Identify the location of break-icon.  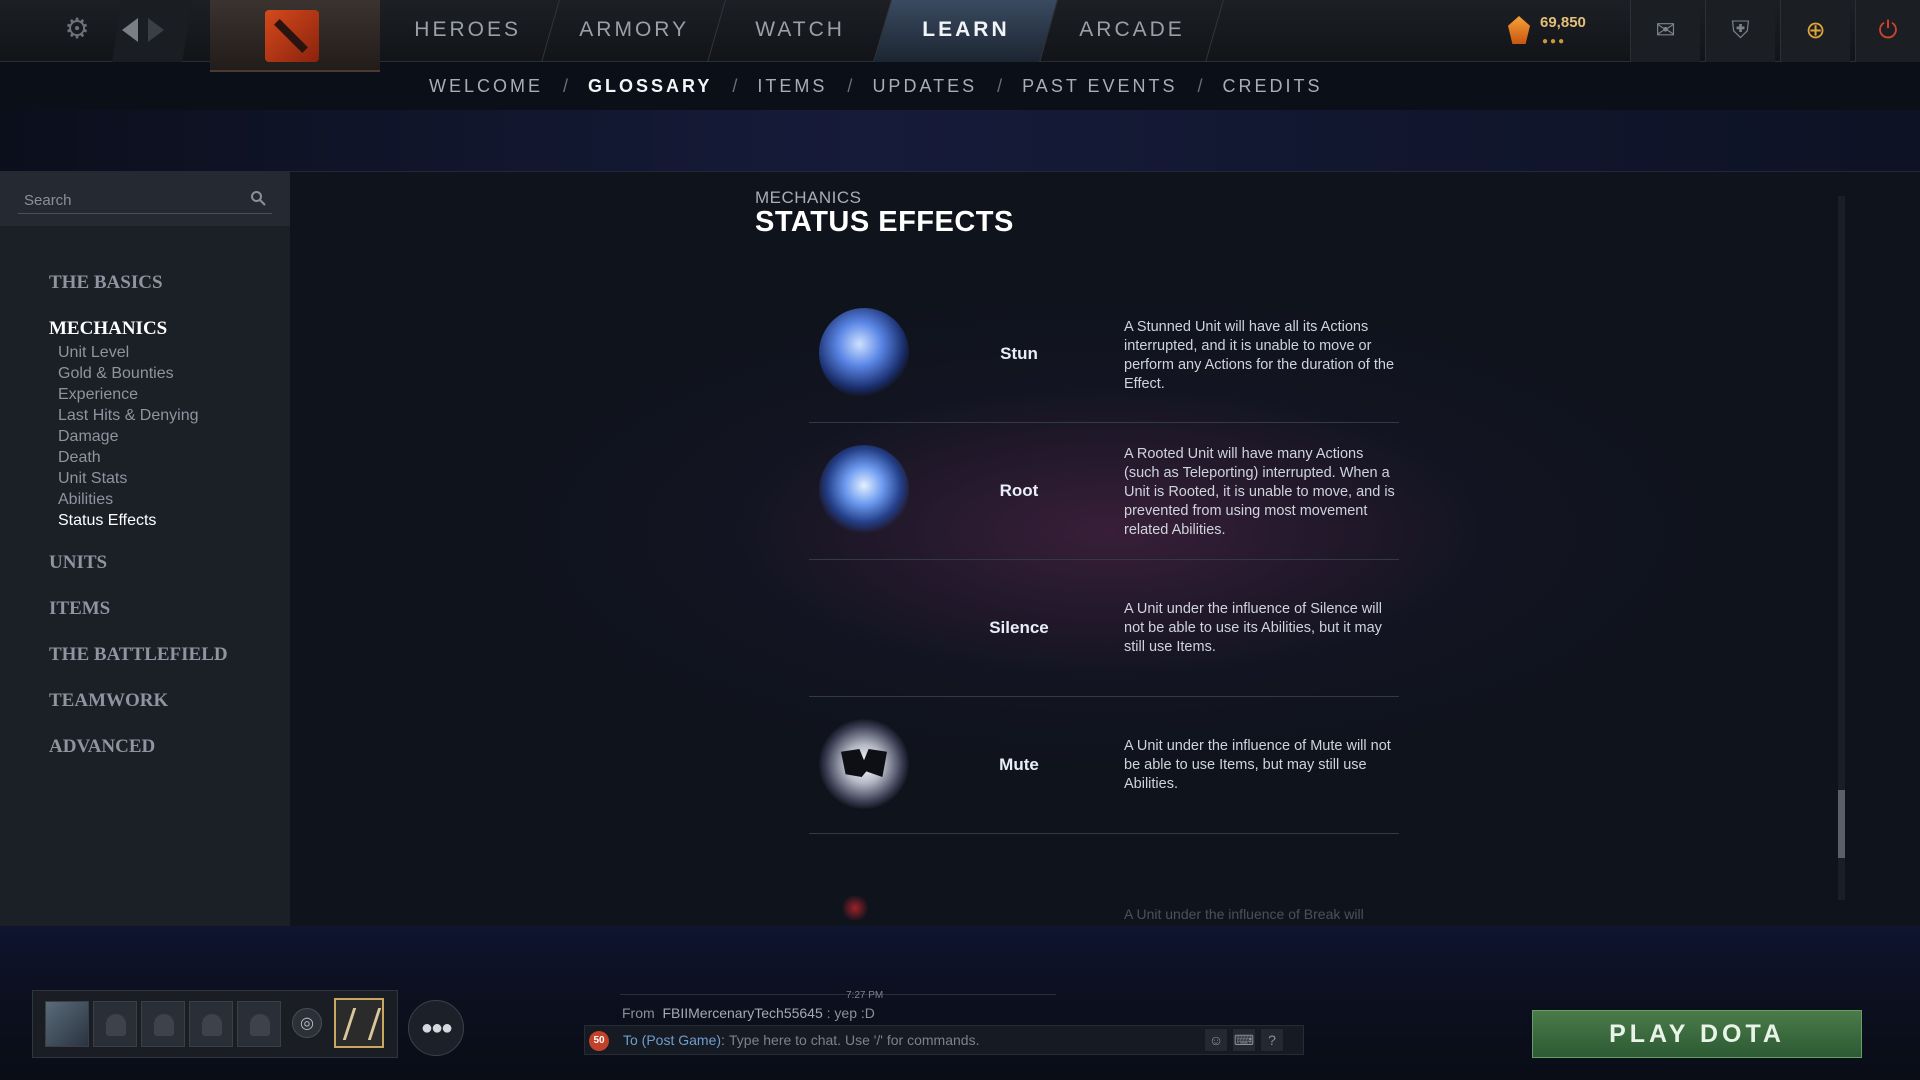
(855, 908).